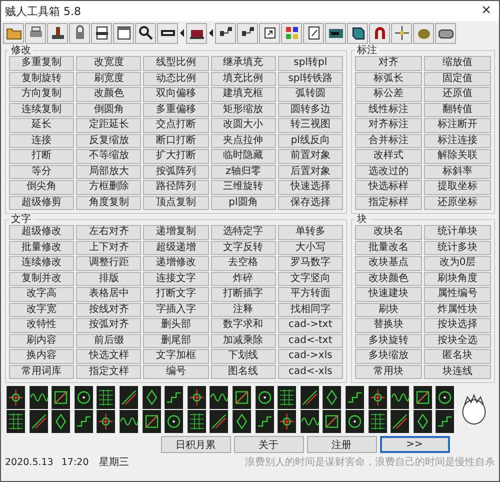  Describe the element at coordinates (310, 279) in the screenshot. I see `command-button: 文字竖向` at that location.